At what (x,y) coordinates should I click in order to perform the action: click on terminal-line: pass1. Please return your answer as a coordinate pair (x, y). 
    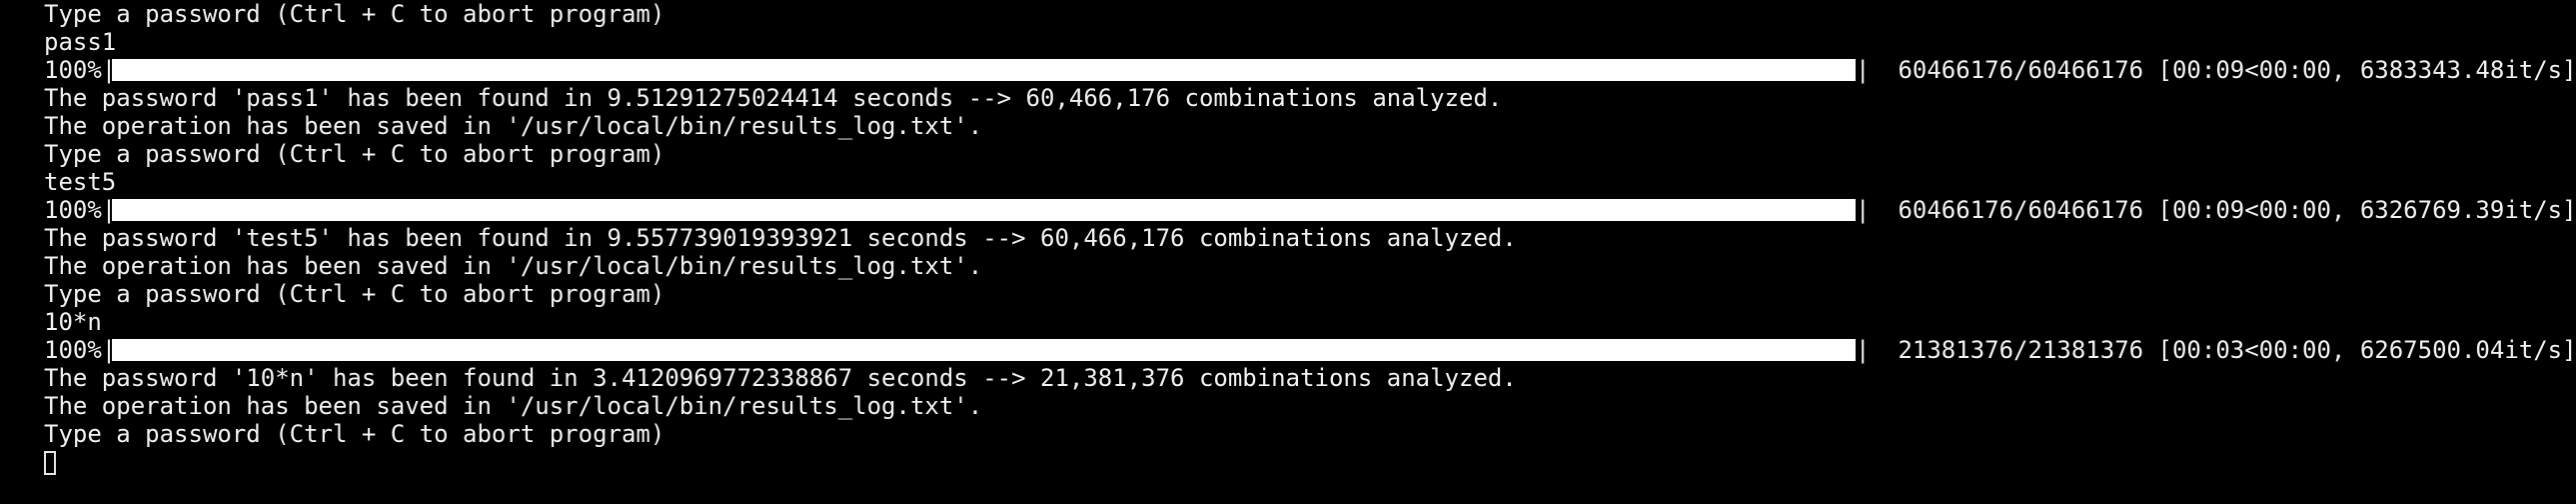
    Looking at the image, I should click on (80, 42).